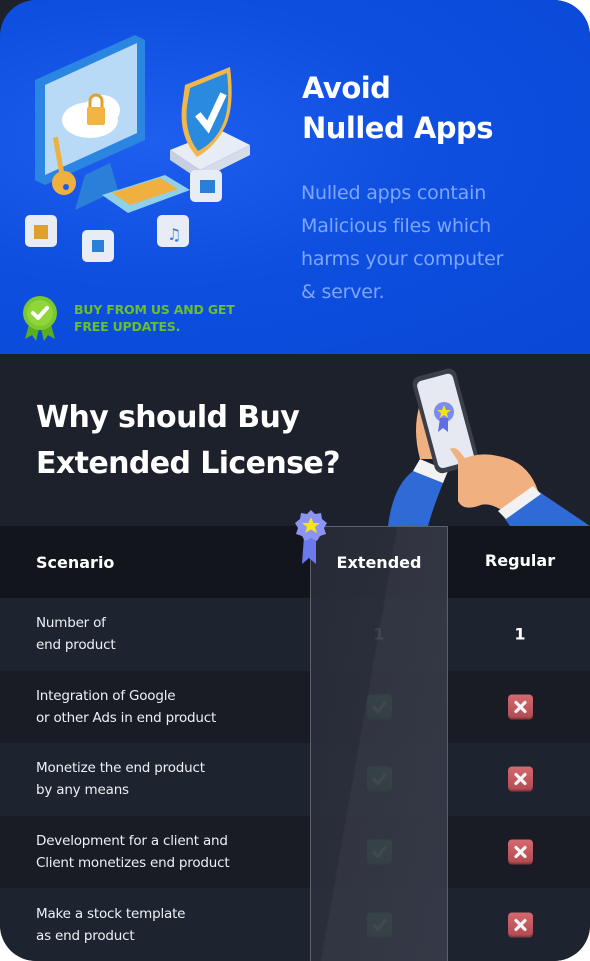 This screenshot has height=961, width=590. I want to click on regular-cell: 1, so click(520, 634).